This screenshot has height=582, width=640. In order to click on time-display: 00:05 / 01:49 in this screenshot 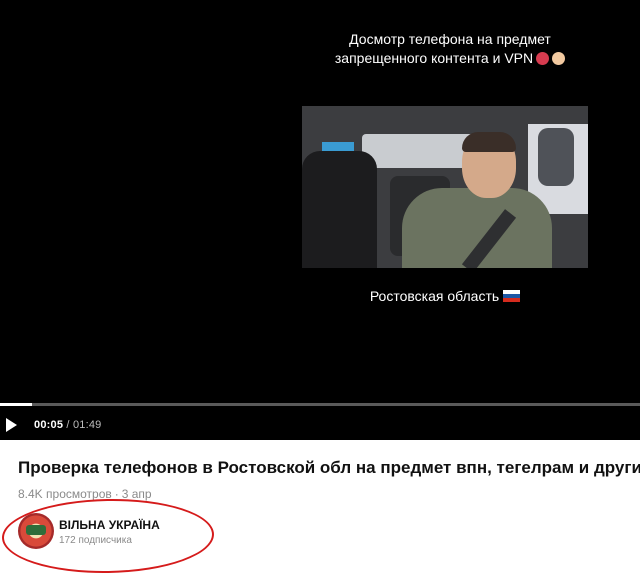, I will do `click(67, 425)`.